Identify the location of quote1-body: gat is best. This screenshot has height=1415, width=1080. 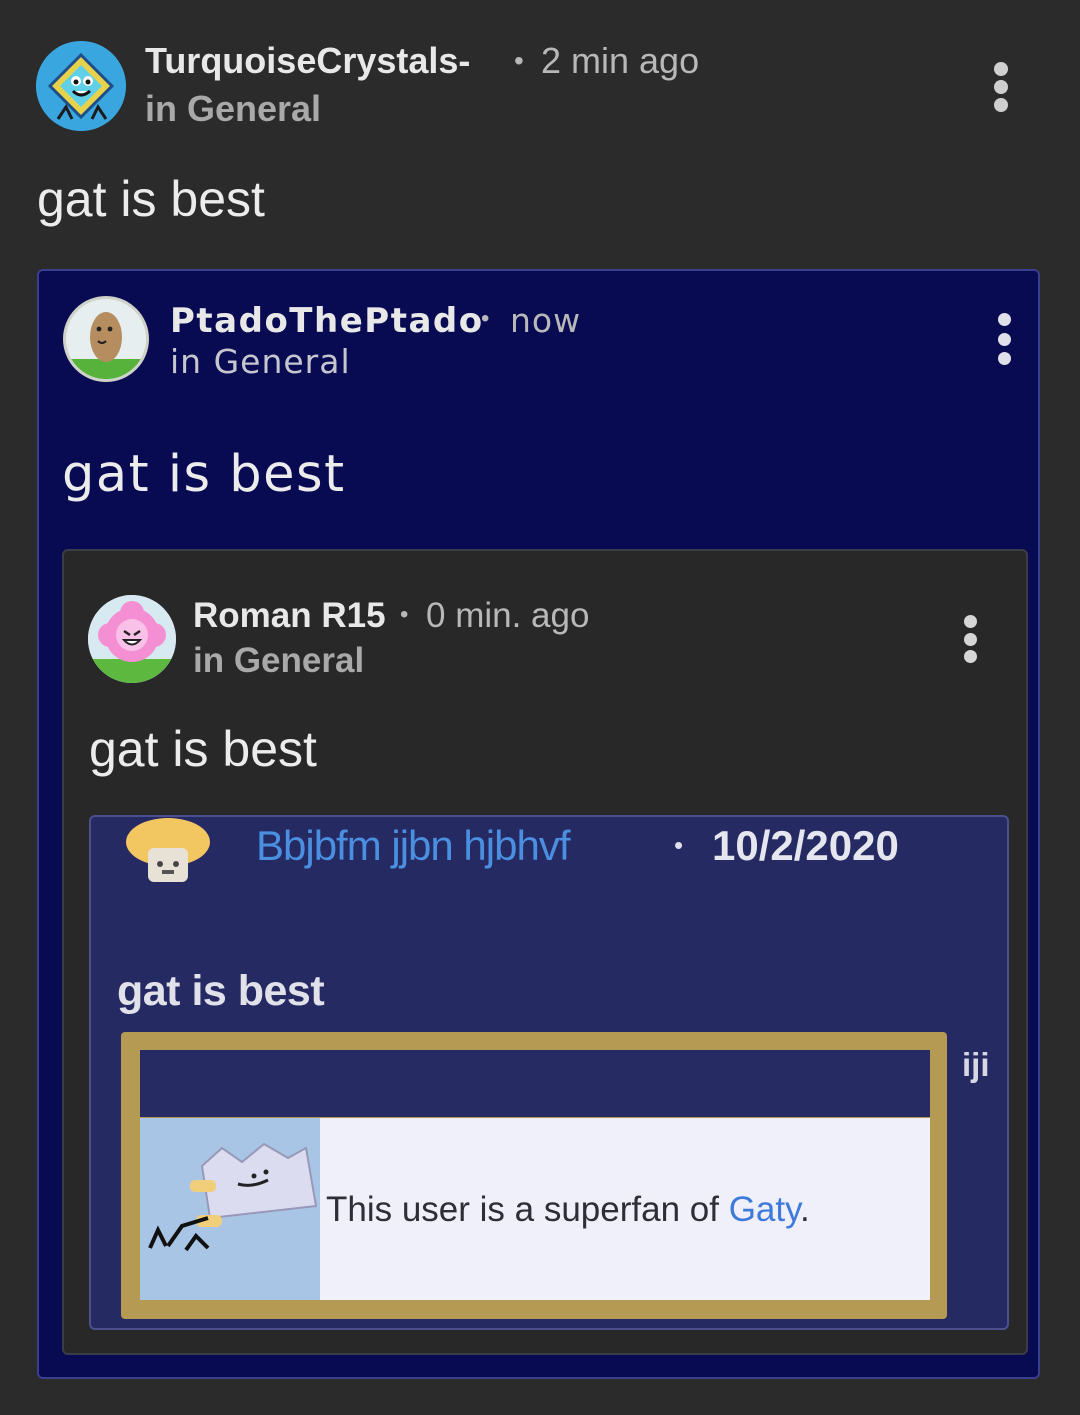
(204, 474).